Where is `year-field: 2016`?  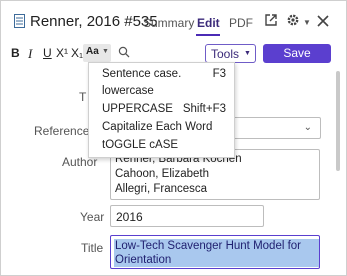 year-field: 2016 is located at coordinates (187, 216).